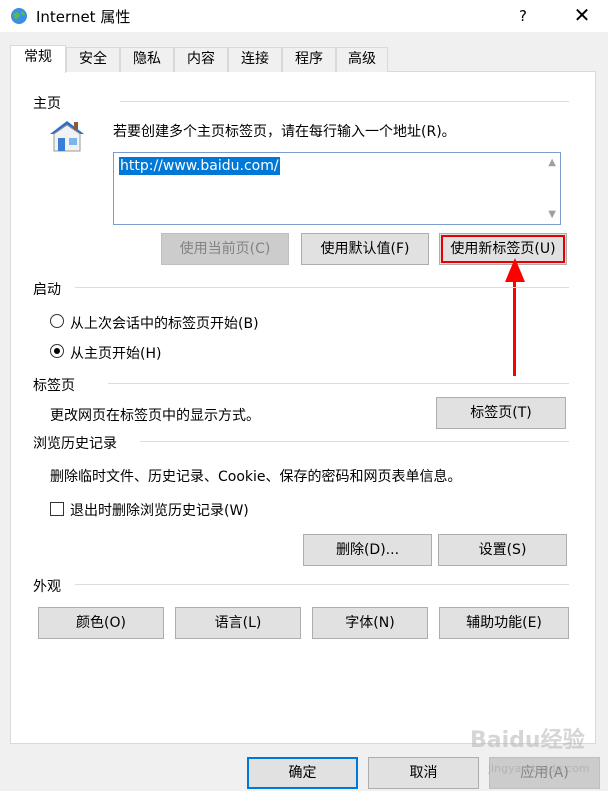 Image resolution: width=608 pixels, height=791 pixels. What do you see at coordinates (539, 768) in the screenshot?
I see `watermark-url: jingyan.baidu.com` at bounding box center [539, 768].